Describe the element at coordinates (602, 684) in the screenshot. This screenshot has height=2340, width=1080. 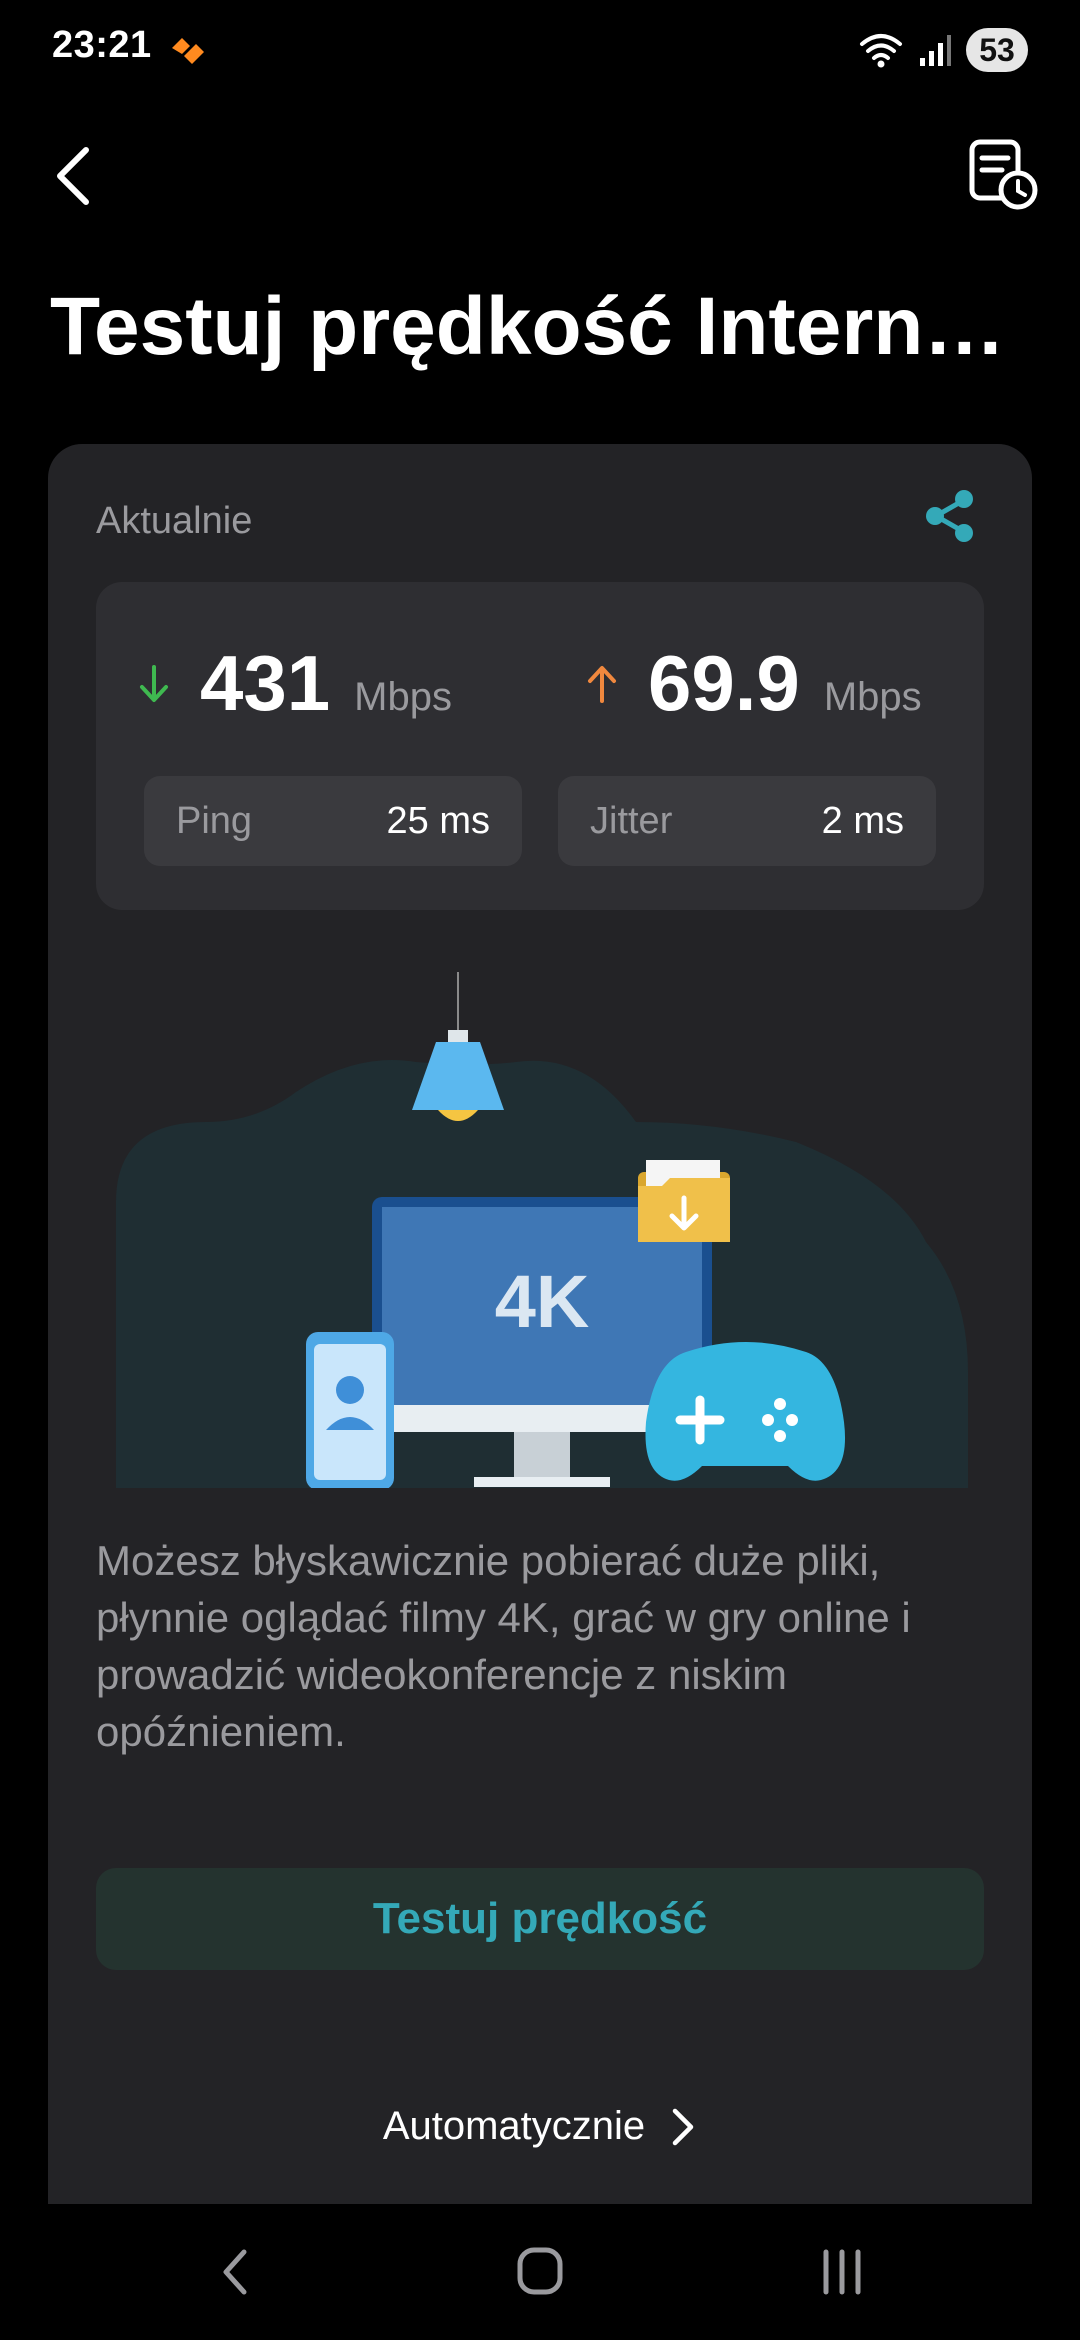
I see `upload-arrow-icon` at that location.